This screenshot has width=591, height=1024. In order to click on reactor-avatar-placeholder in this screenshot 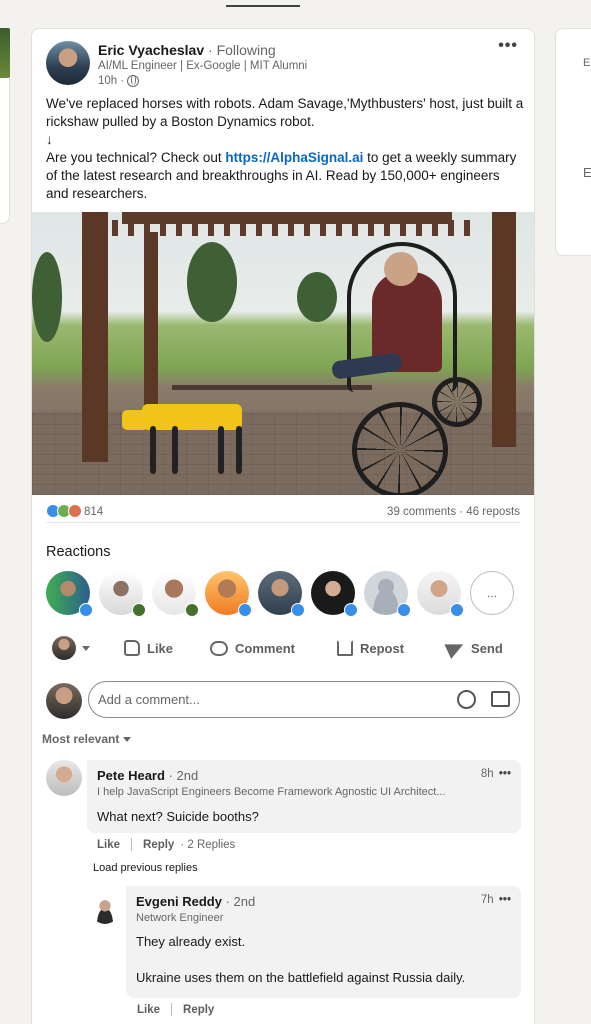, I will do `click(387, 594)`.